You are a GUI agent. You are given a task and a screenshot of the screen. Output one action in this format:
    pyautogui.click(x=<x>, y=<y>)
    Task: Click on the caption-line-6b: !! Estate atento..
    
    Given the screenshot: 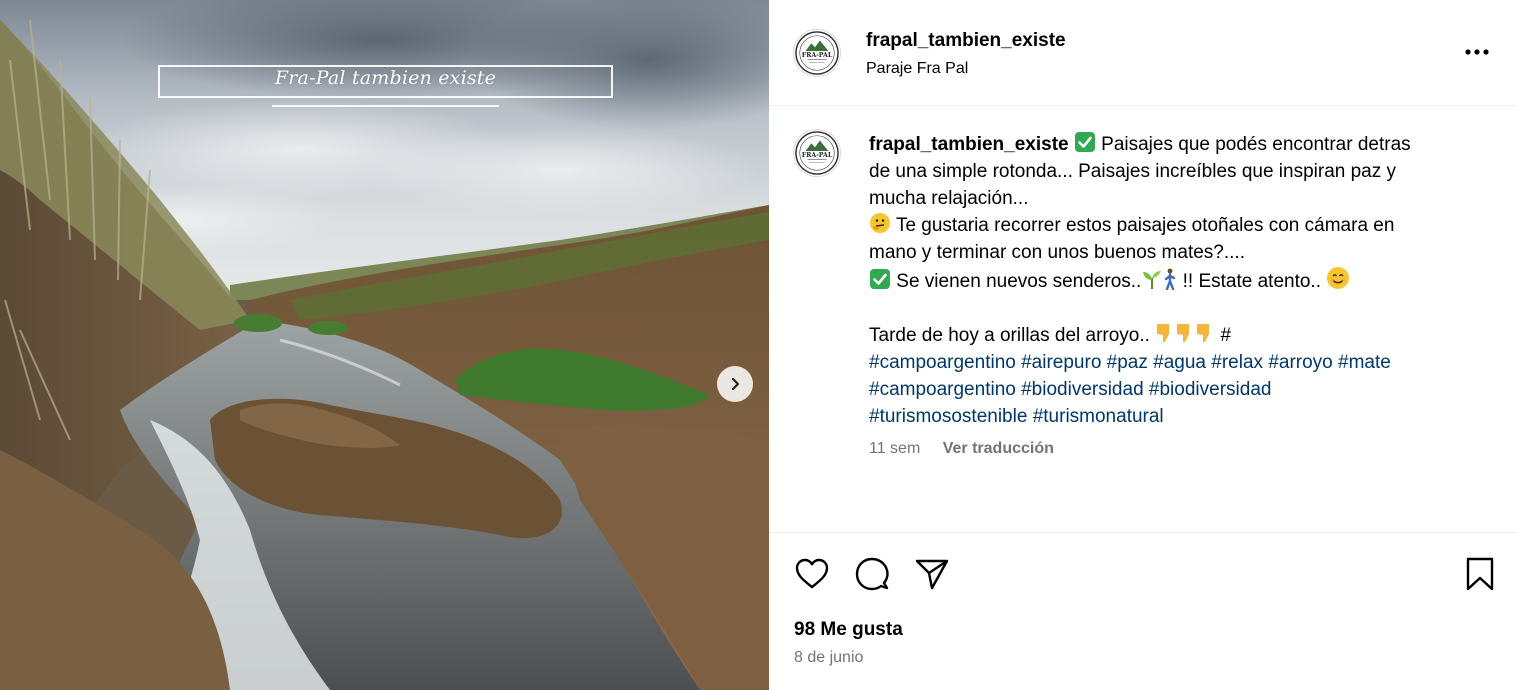 What is the action you would take?
    pyautogui.click(x=1251, y=281)
    